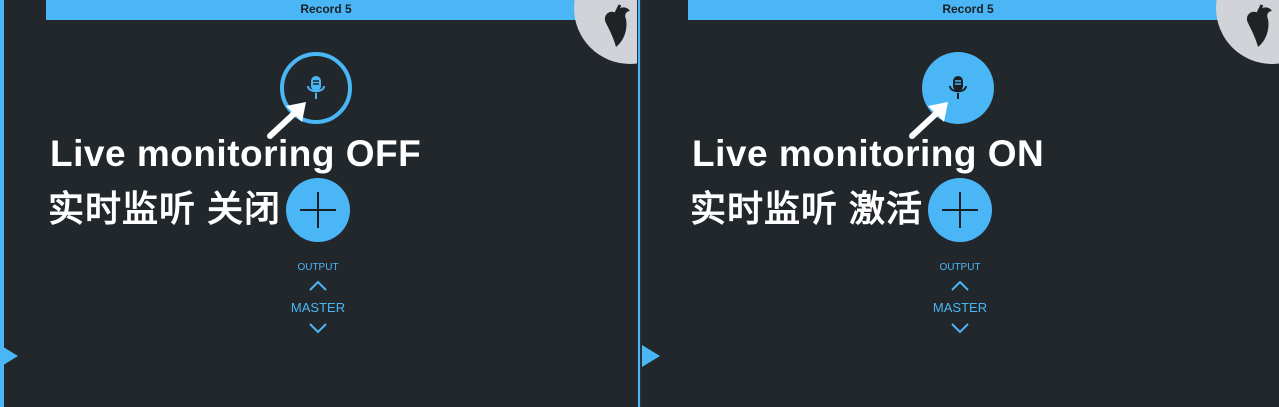  Describe the element at coordinates (236, 153) in the screenshot. I see `caption-english: Live monitoring OFF` at that location.